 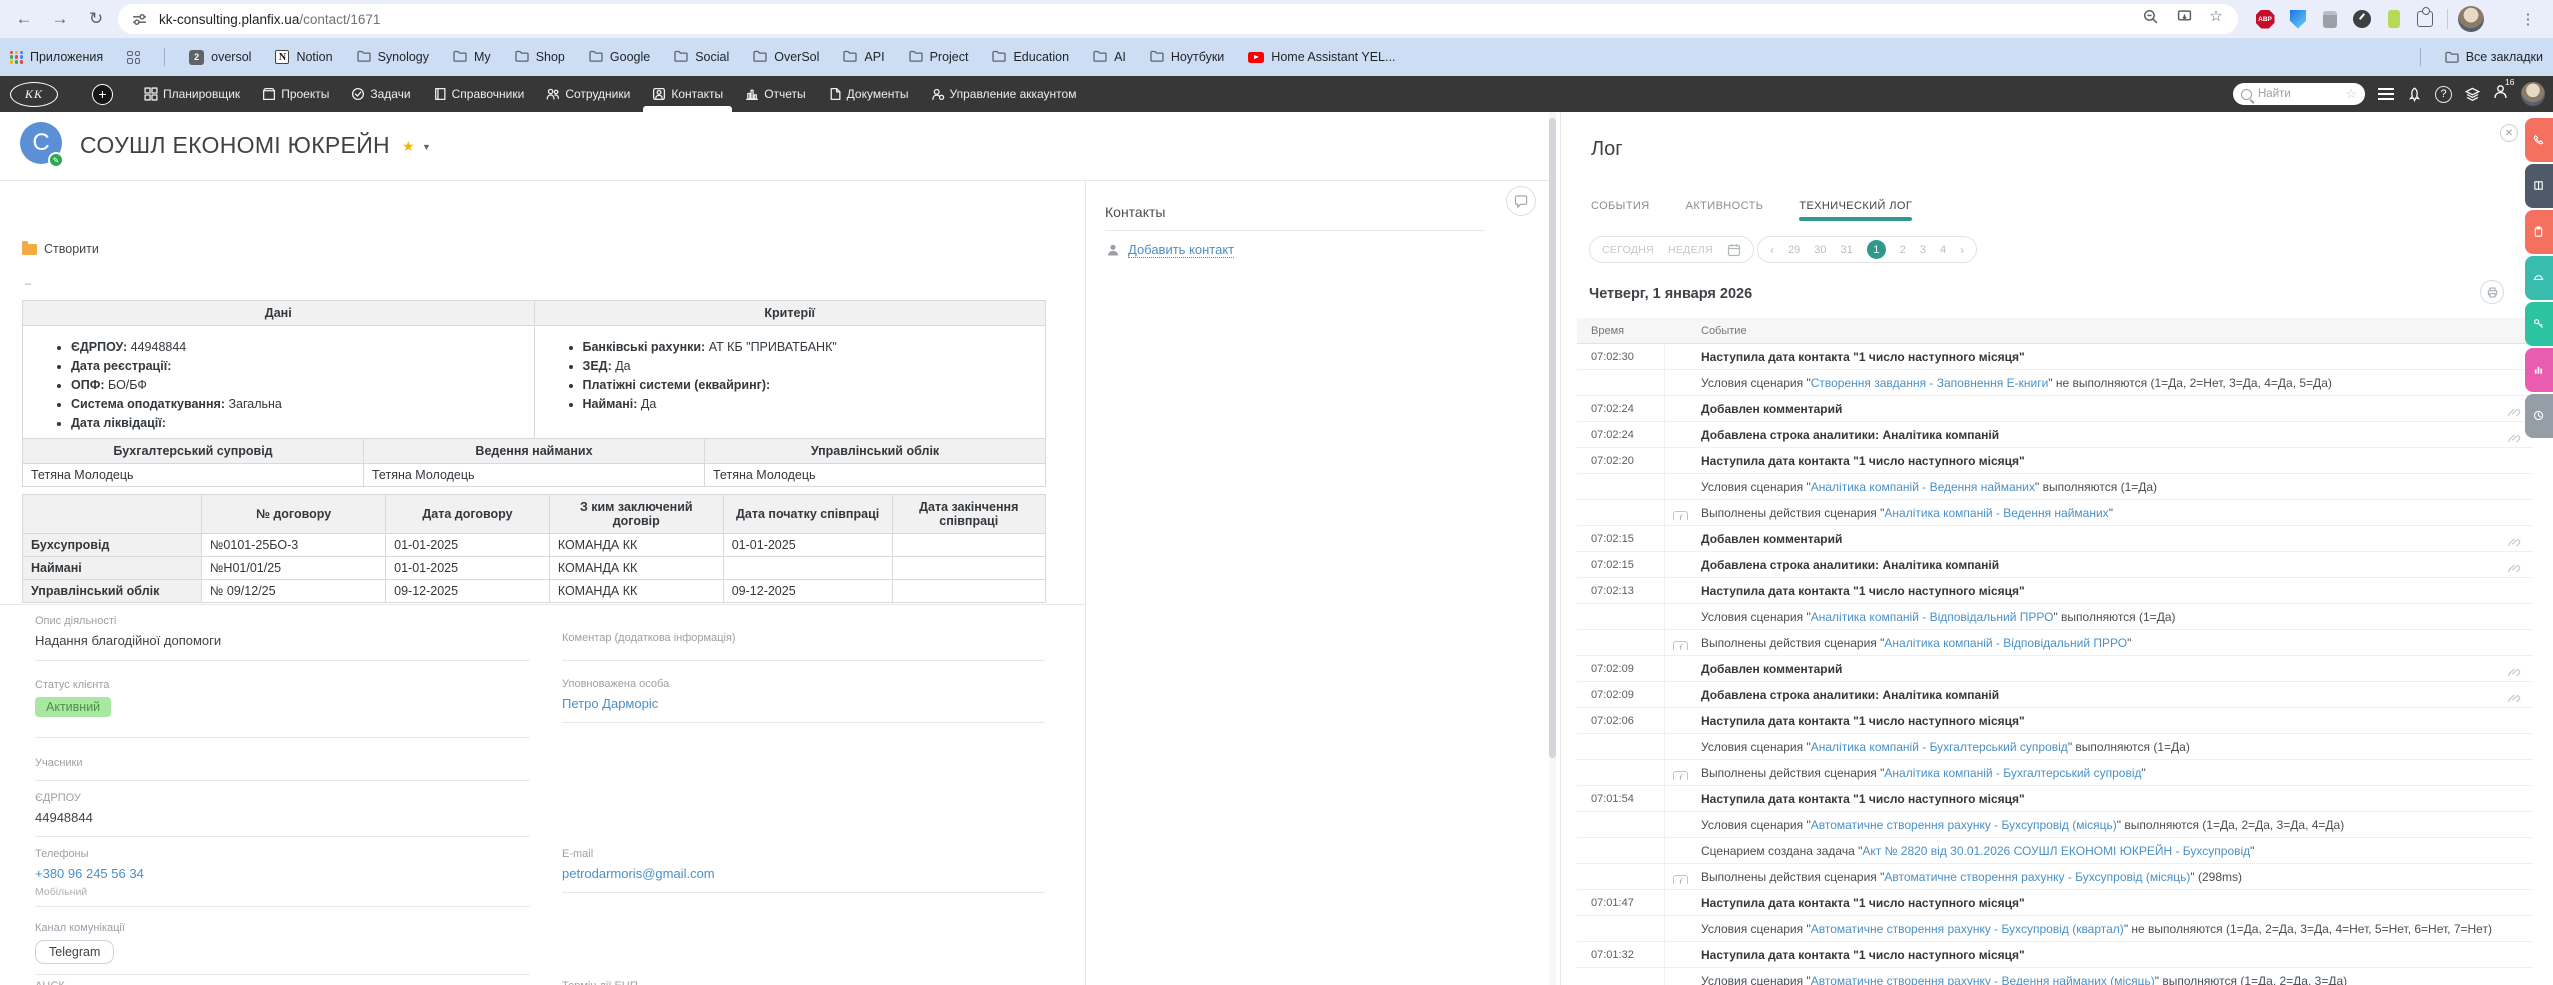 What do you see at coordinates (73, 707) in the screenshot?
I see `status-badge: Активний` at bounding box center [73, 707].